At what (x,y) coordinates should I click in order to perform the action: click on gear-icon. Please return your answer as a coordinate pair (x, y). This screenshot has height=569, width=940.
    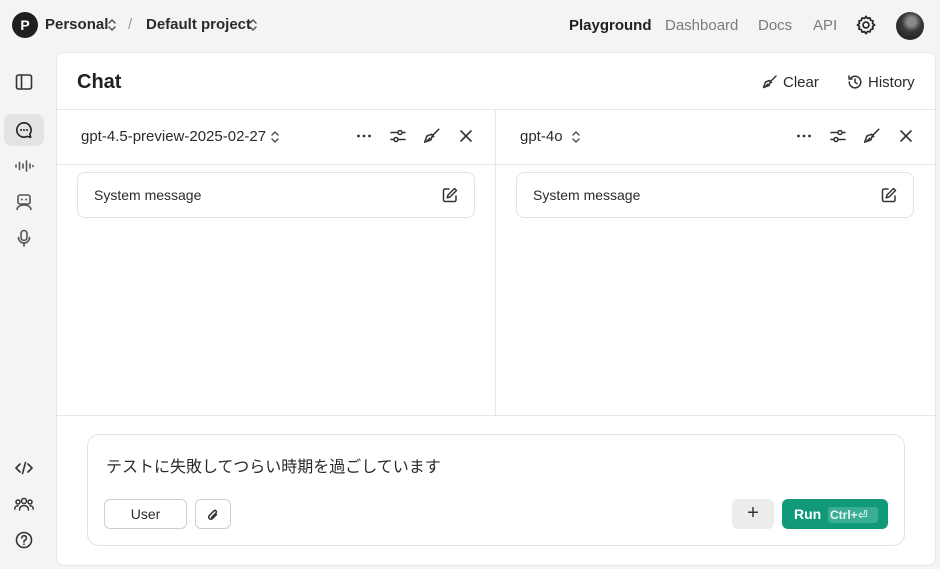
    Looking at the image, I should click on (866, 25).